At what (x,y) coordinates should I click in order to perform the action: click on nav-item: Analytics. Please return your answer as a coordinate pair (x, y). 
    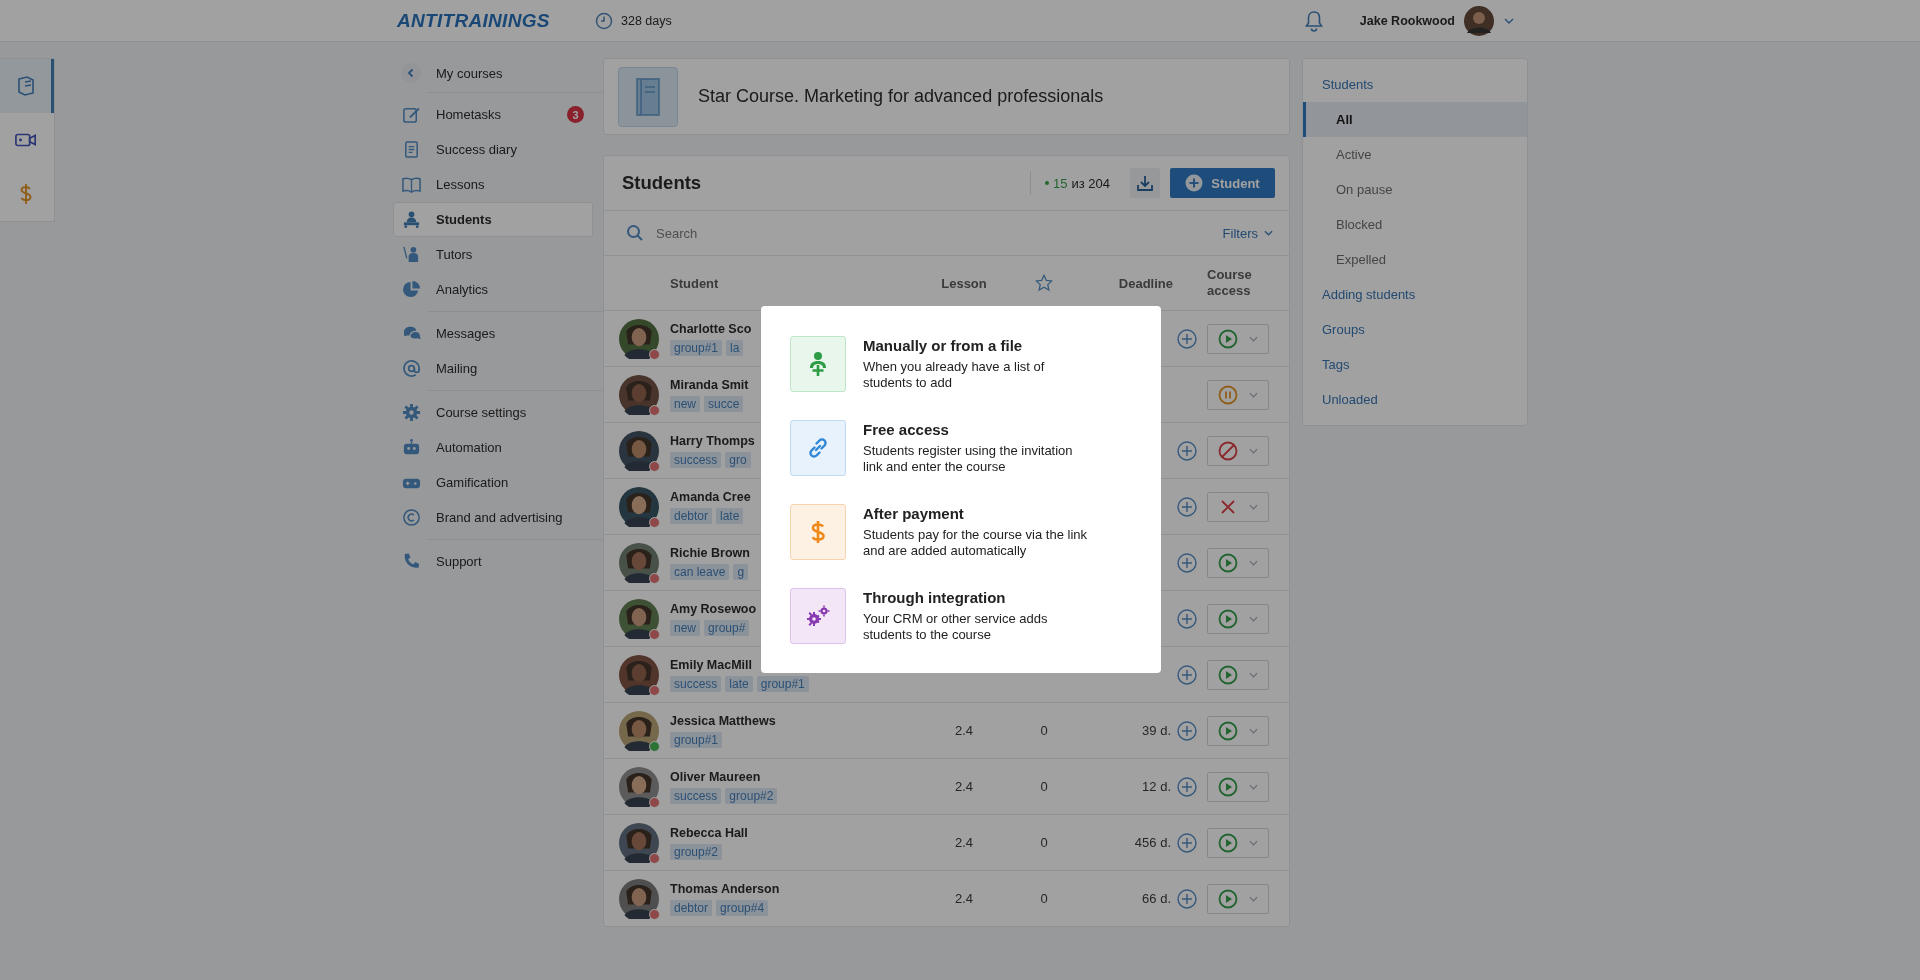
    Looking at the image, I should click on (493, 289).